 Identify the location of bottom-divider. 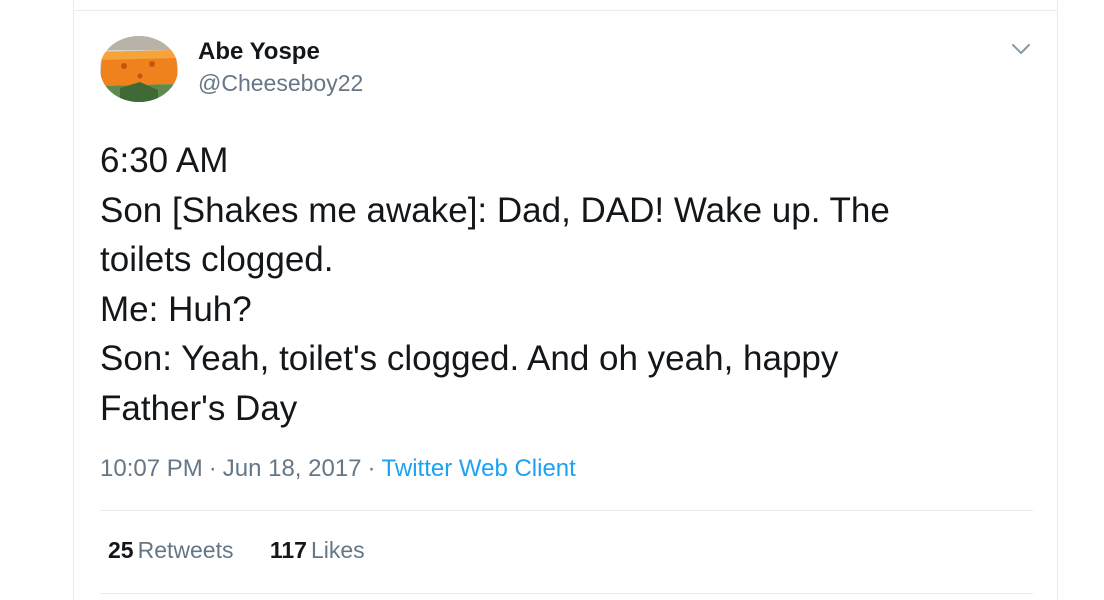
(566, 593).